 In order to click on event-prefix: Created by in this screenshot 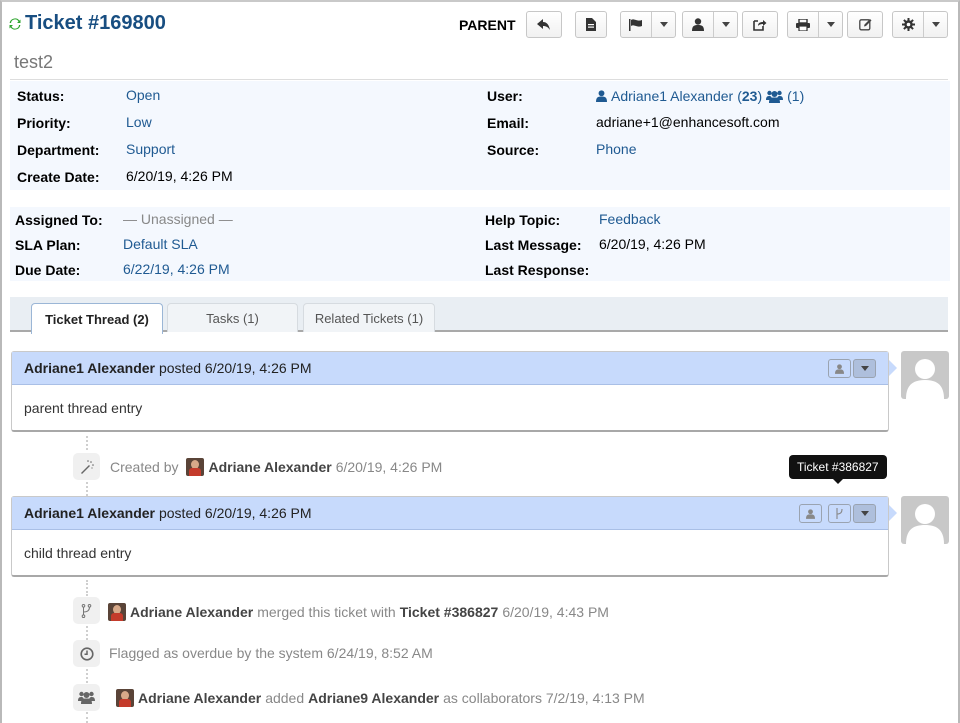, I will do `click(144, 467)`.